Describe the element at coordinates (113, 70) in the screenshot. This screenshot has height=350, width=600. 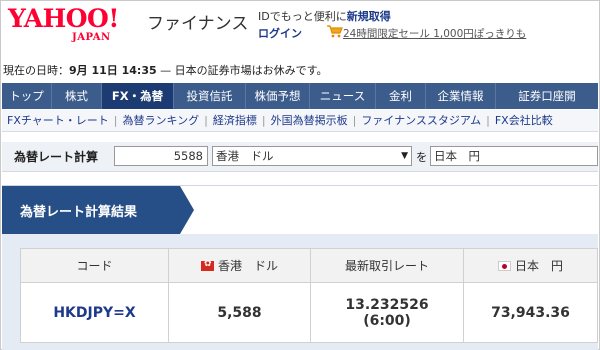
I see `status-datetime: 9月 11日 14:35` at that location.